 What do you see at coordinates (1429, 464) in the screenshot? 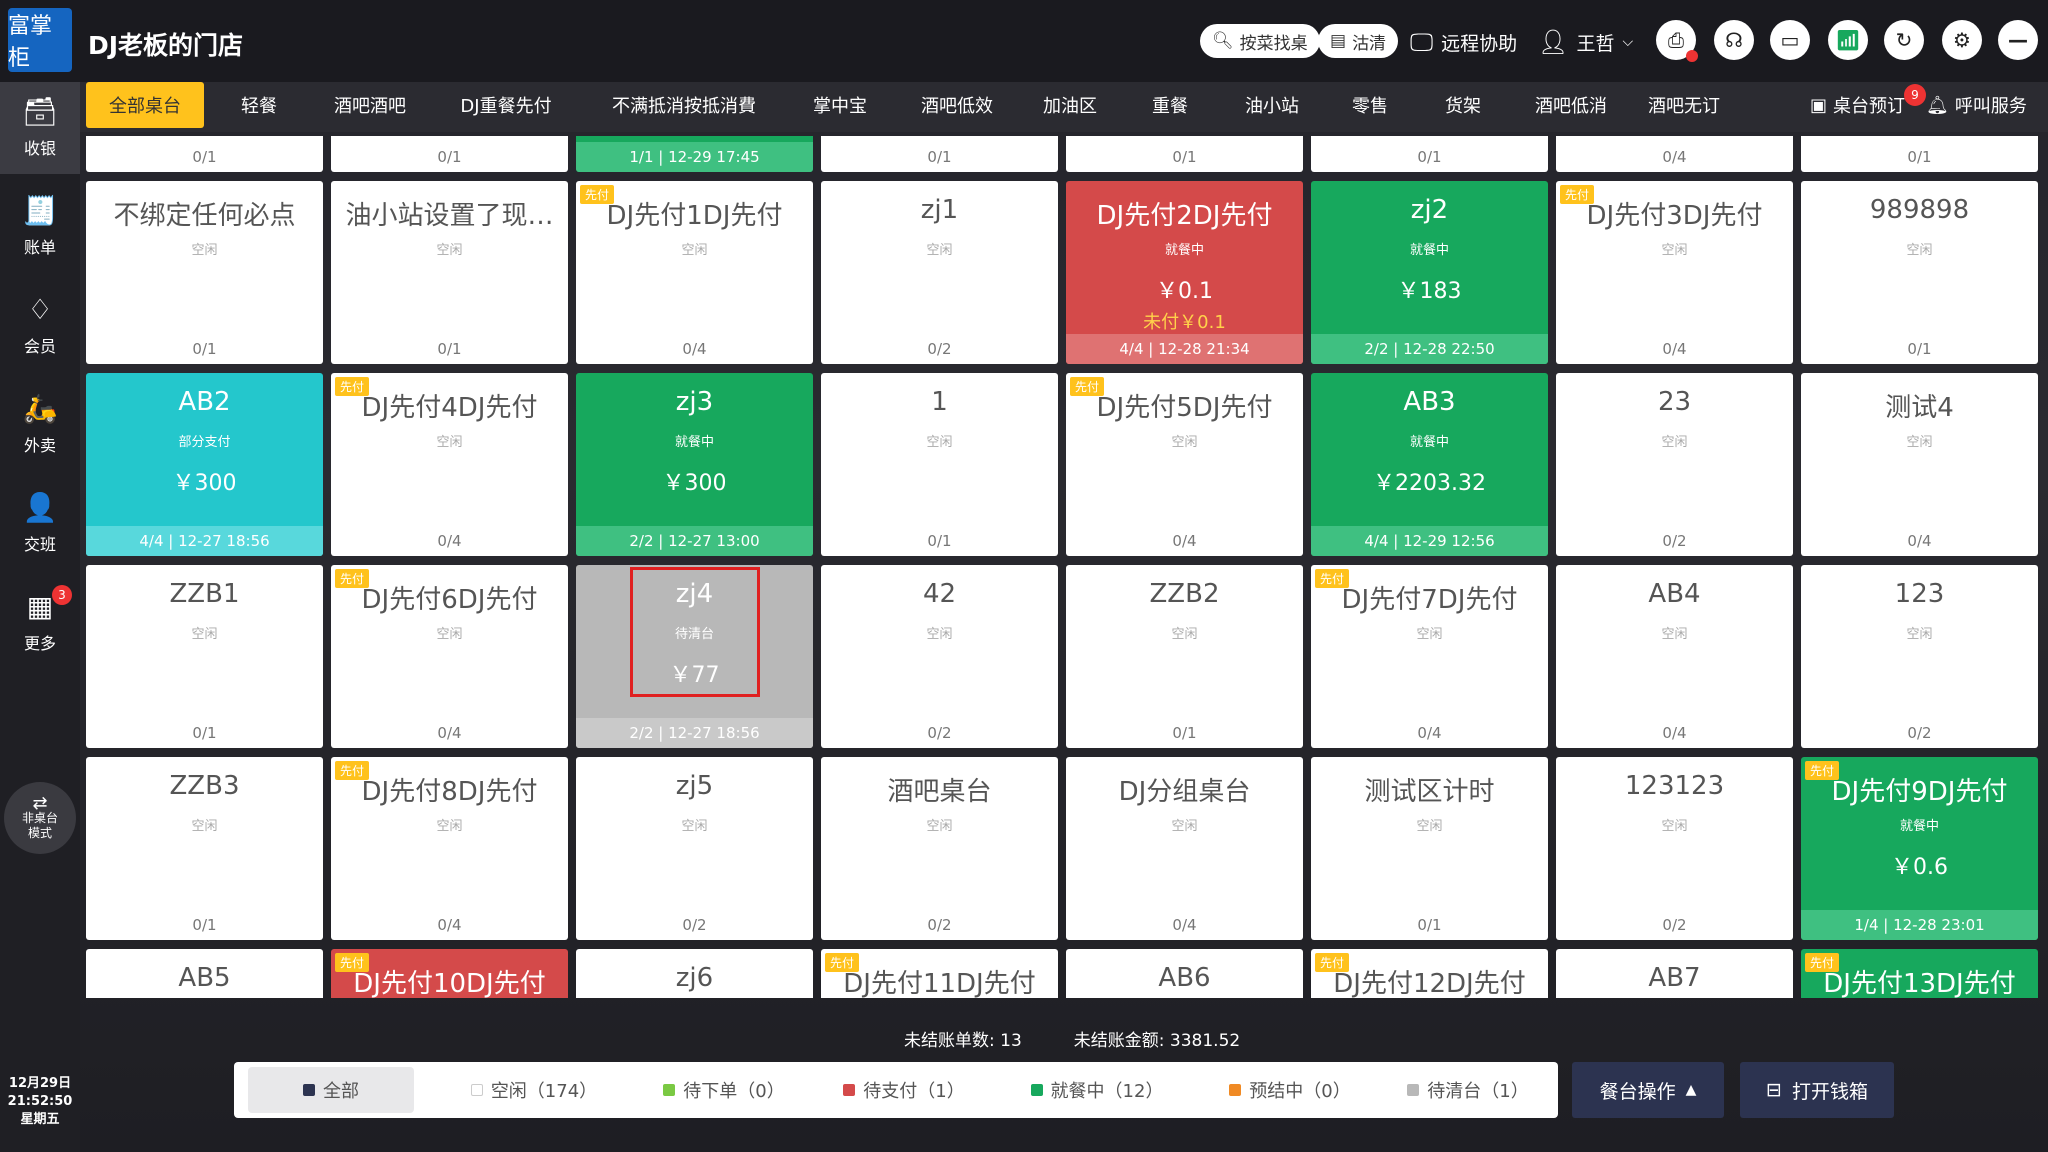
I see `table-card: AB3 就餐中 ￥2203.32 4/4 | 12-29 12:56` at bounding box center [1429, 464].